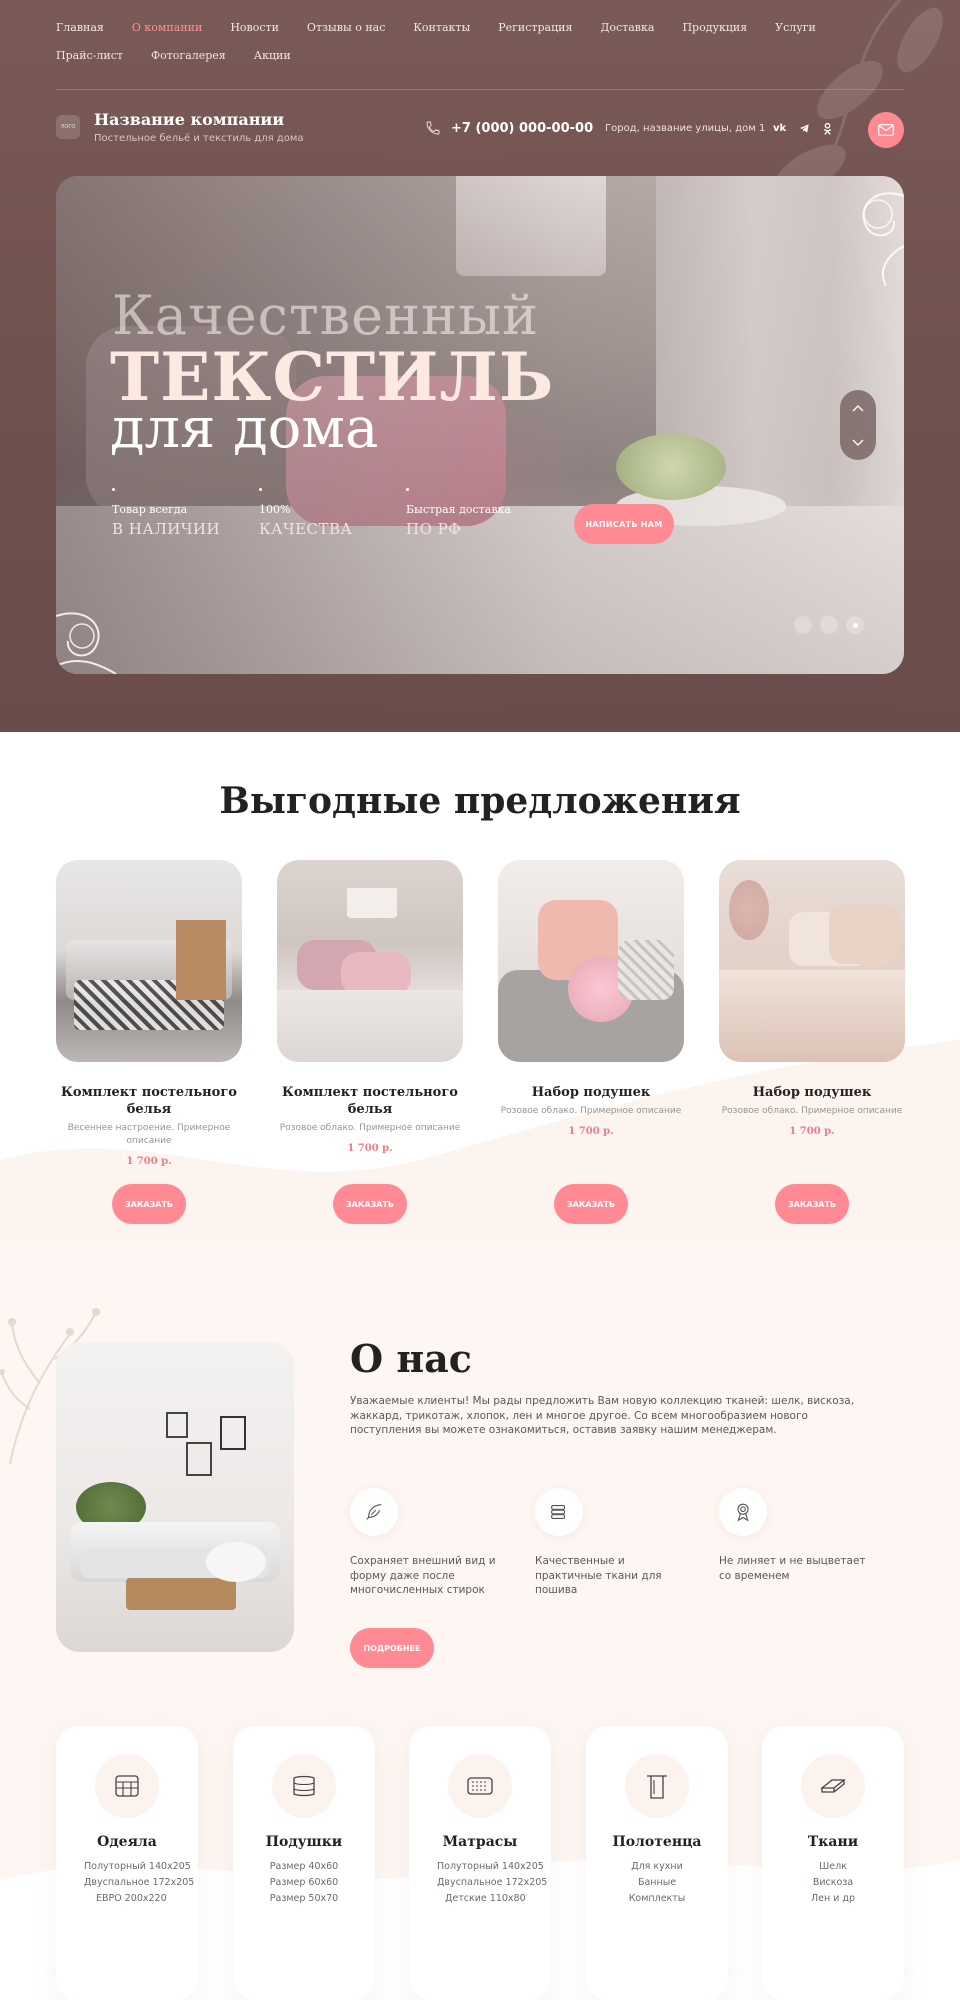 The height and width of the screenshot is (2000, 960). I want to click on hero-feature-top: Товар всегда, so click(150, 509).